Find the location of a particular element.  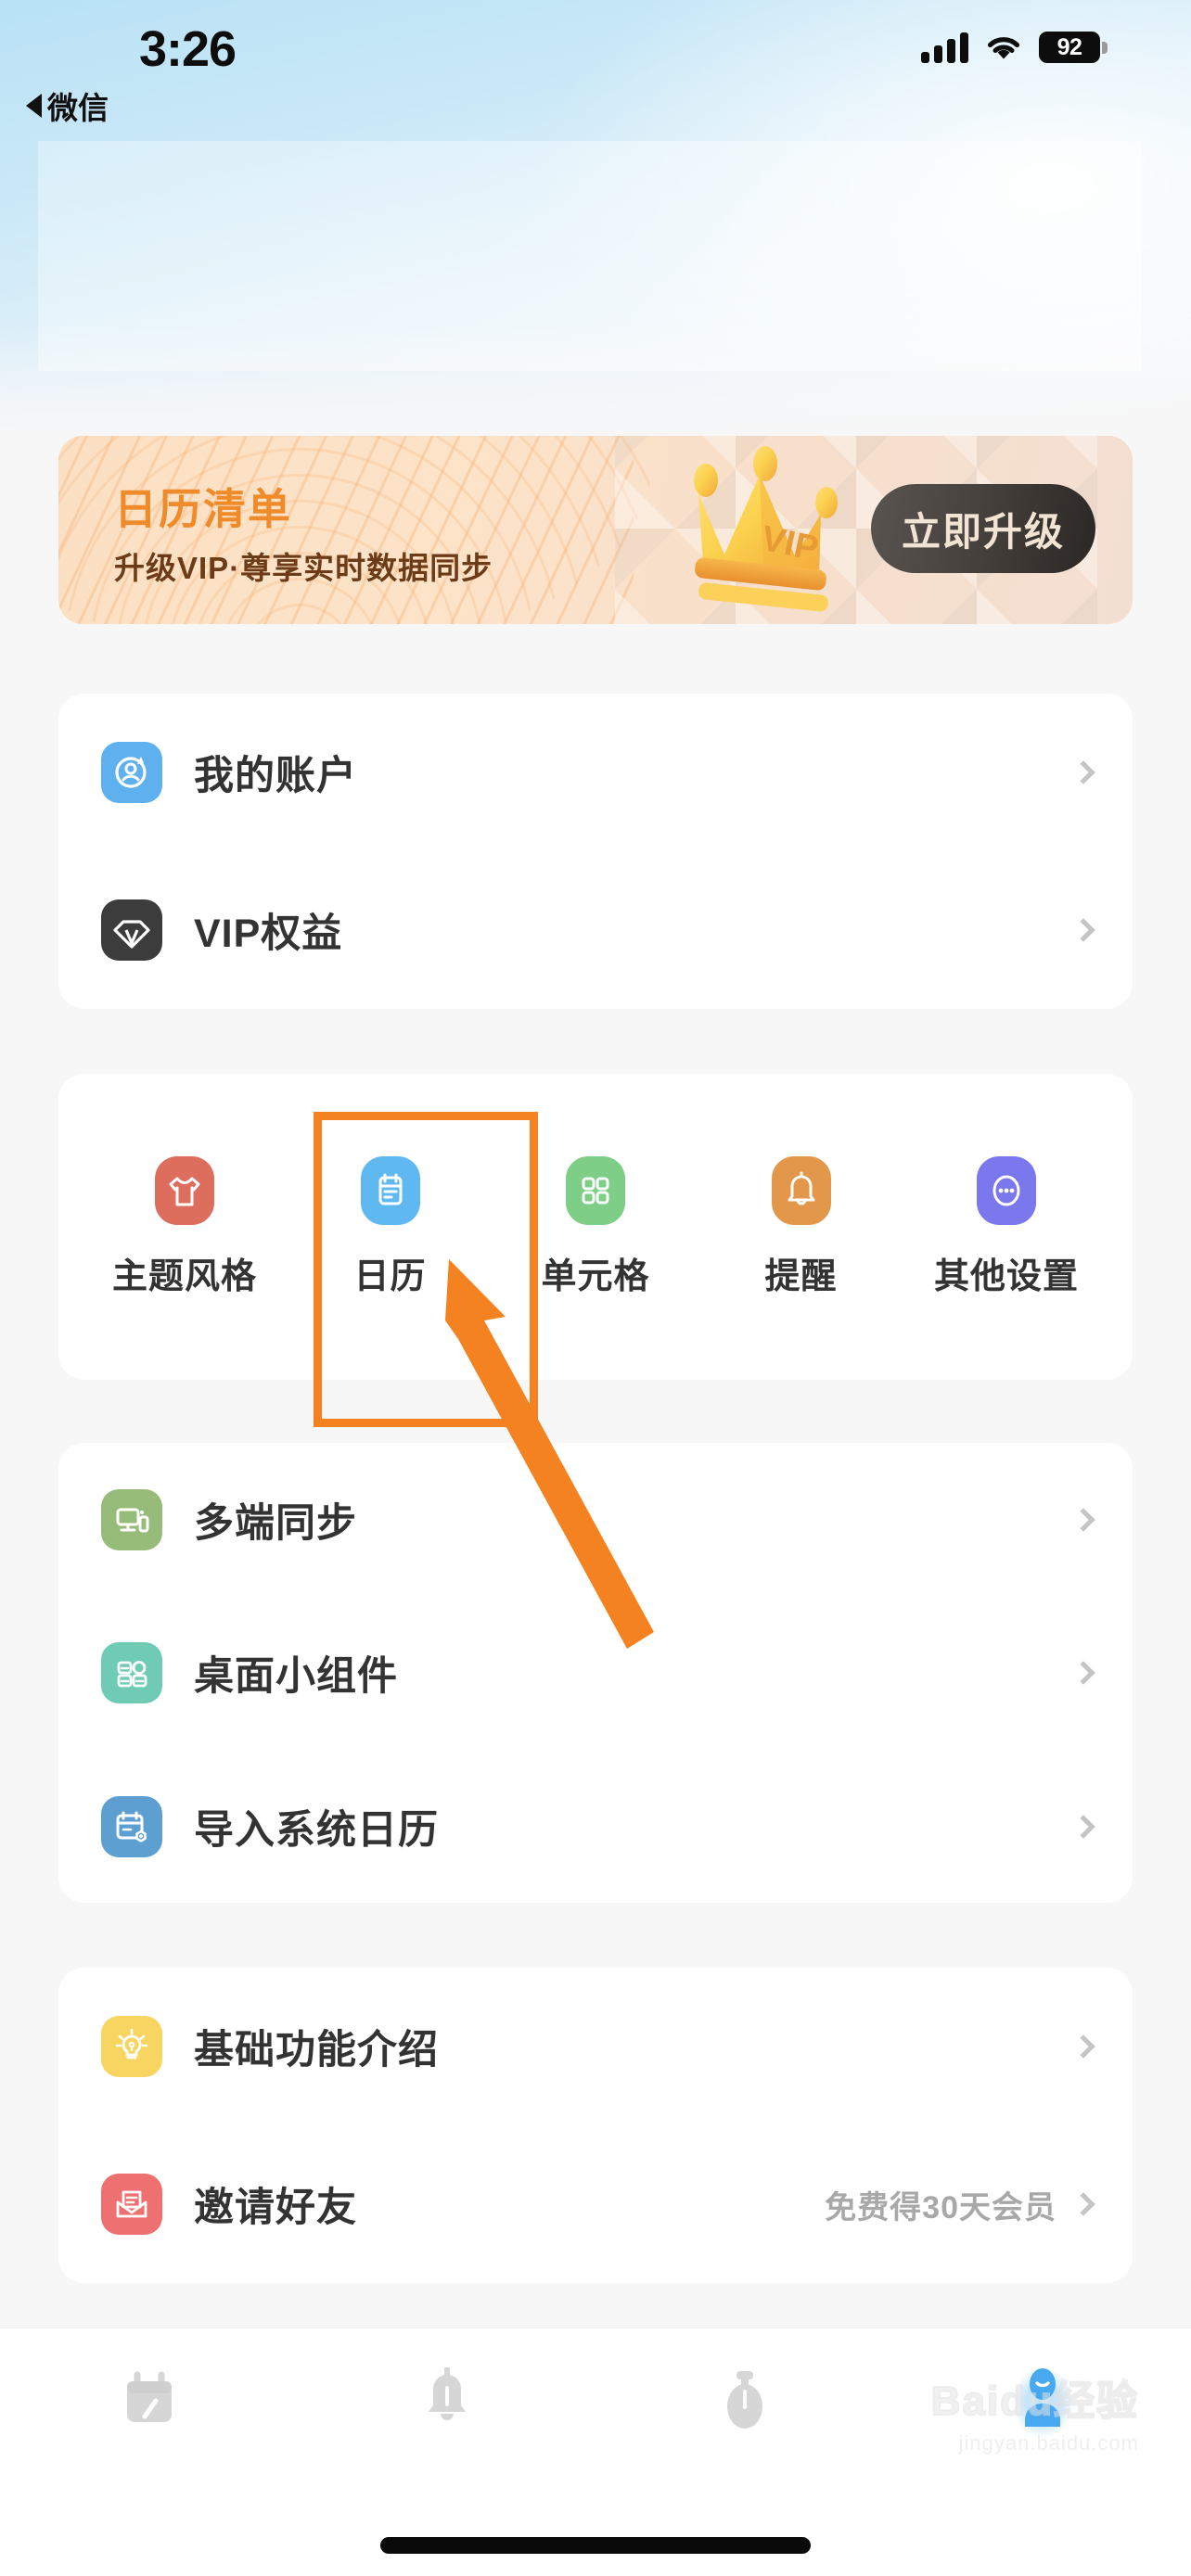

grid-item-theme: 主题风格 is located at coordinates (184, 1226).